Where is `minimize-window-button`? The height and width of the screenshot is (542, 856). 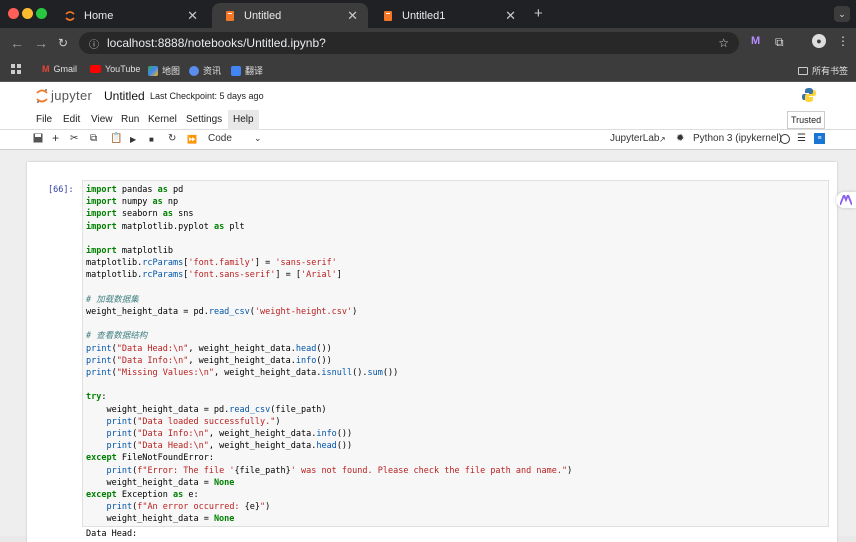
minimize-window-button is located at coordinates (27, 13).